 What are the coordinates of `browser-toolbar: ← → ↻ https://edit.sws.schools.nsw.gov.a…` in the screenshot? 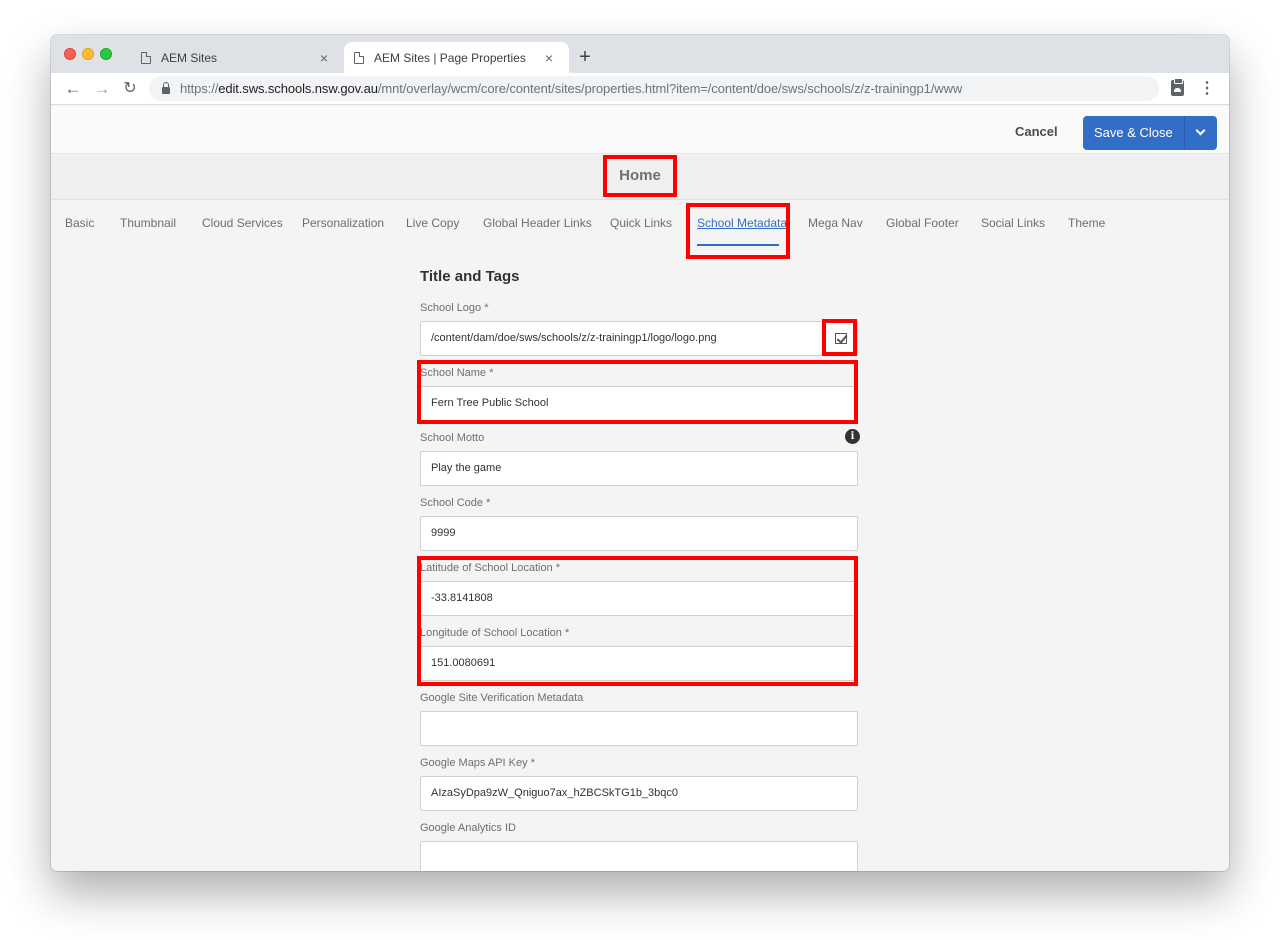 It's located at (640, 89).